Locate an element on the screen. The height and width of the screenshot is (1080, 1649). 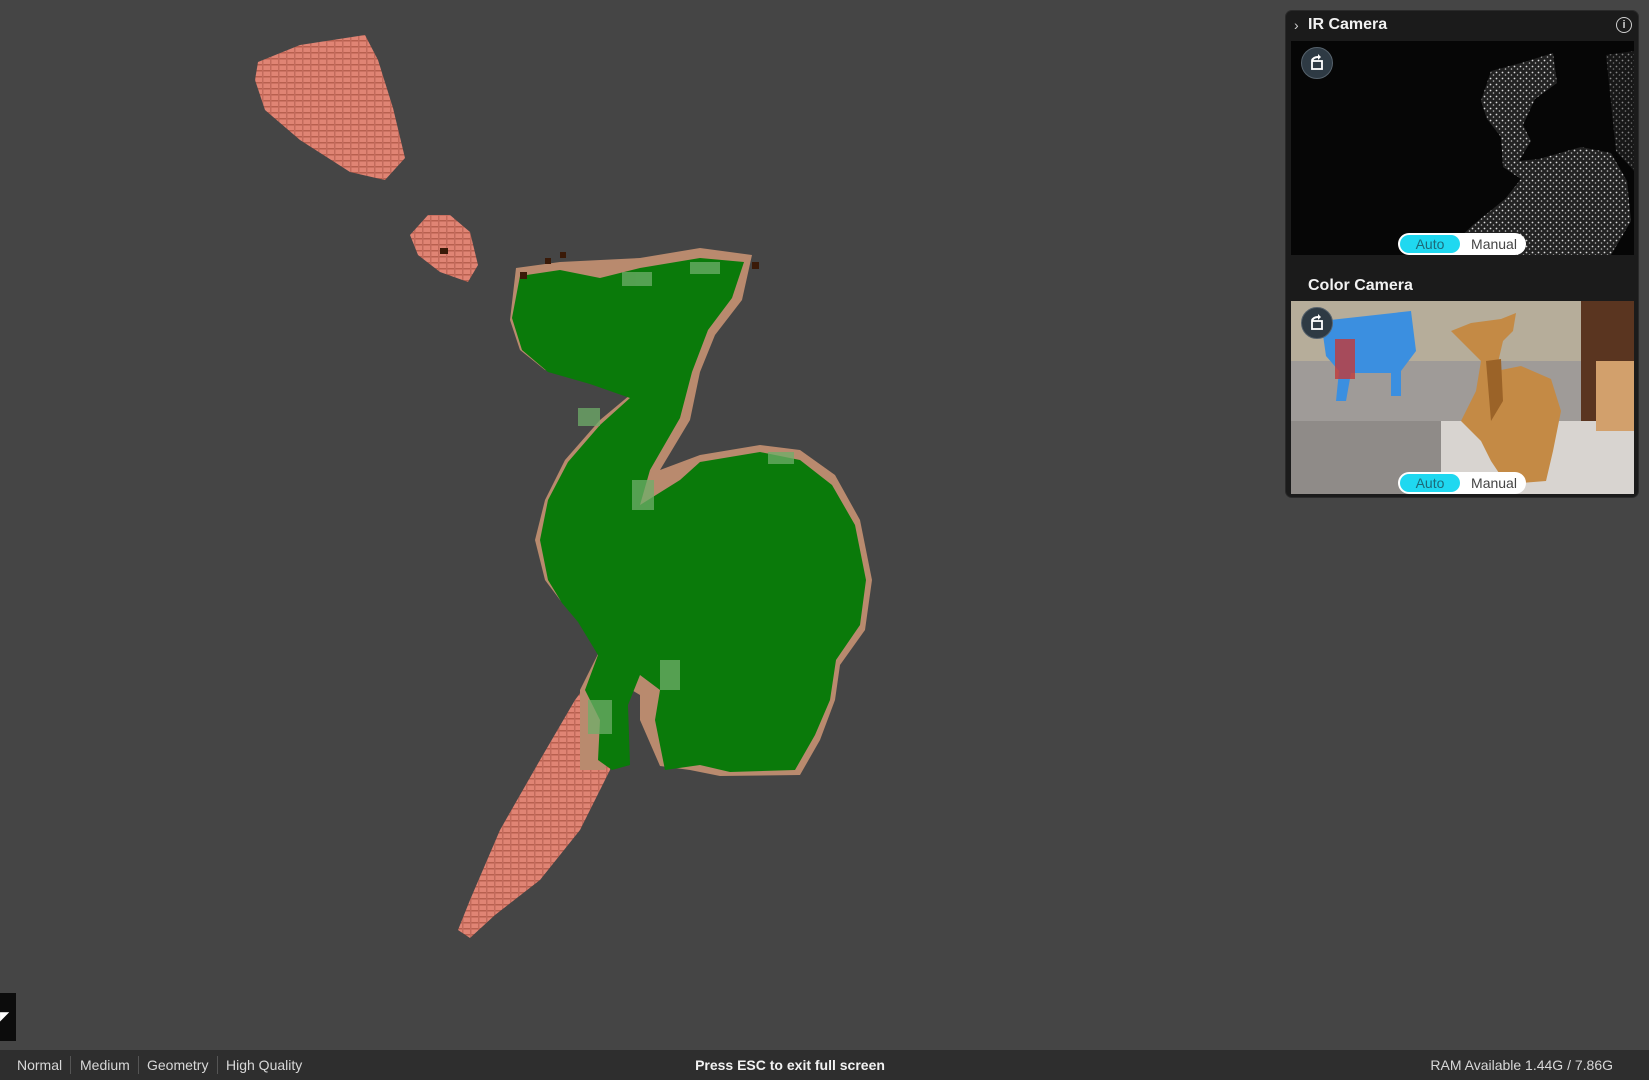
point-cloud-fragment is located at coordinates (330, 107).